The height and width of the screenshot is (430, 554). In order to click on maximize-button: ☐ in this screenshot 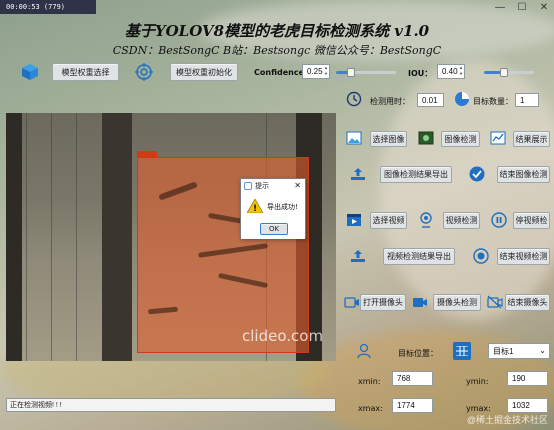, I will do `click(522, 7)`.